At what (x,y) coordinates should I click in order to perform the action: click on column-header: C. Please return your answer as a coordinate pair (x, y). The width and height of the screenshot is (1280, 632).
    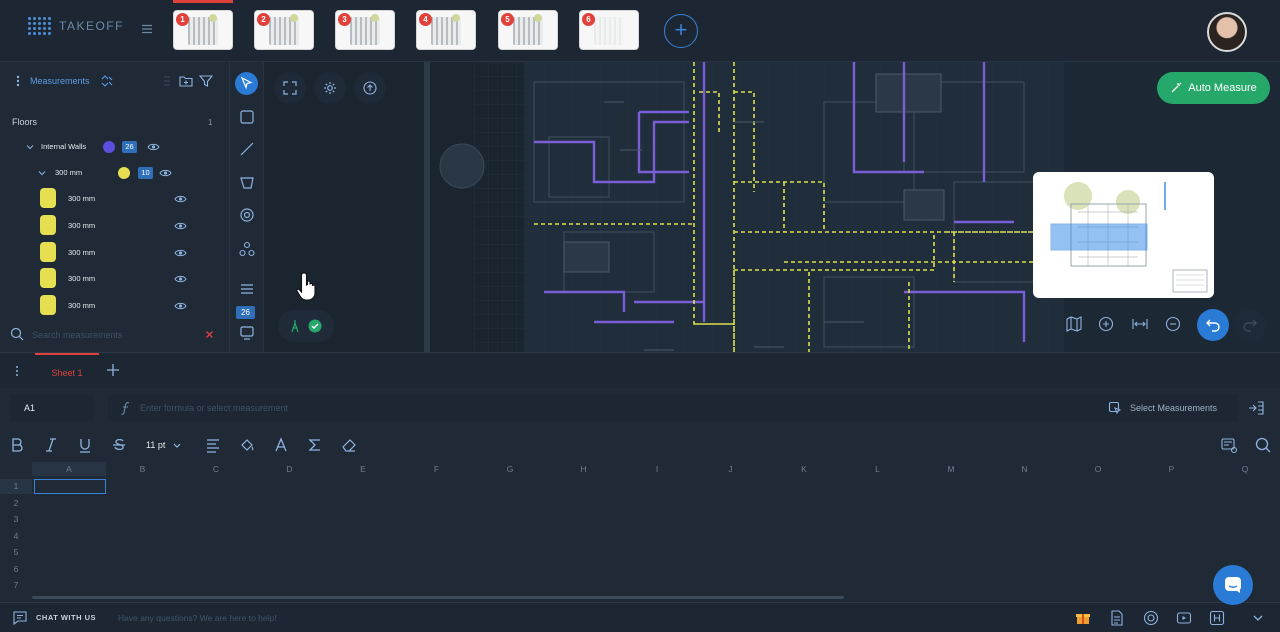
    Looking at the image, I should click on (216, 469).